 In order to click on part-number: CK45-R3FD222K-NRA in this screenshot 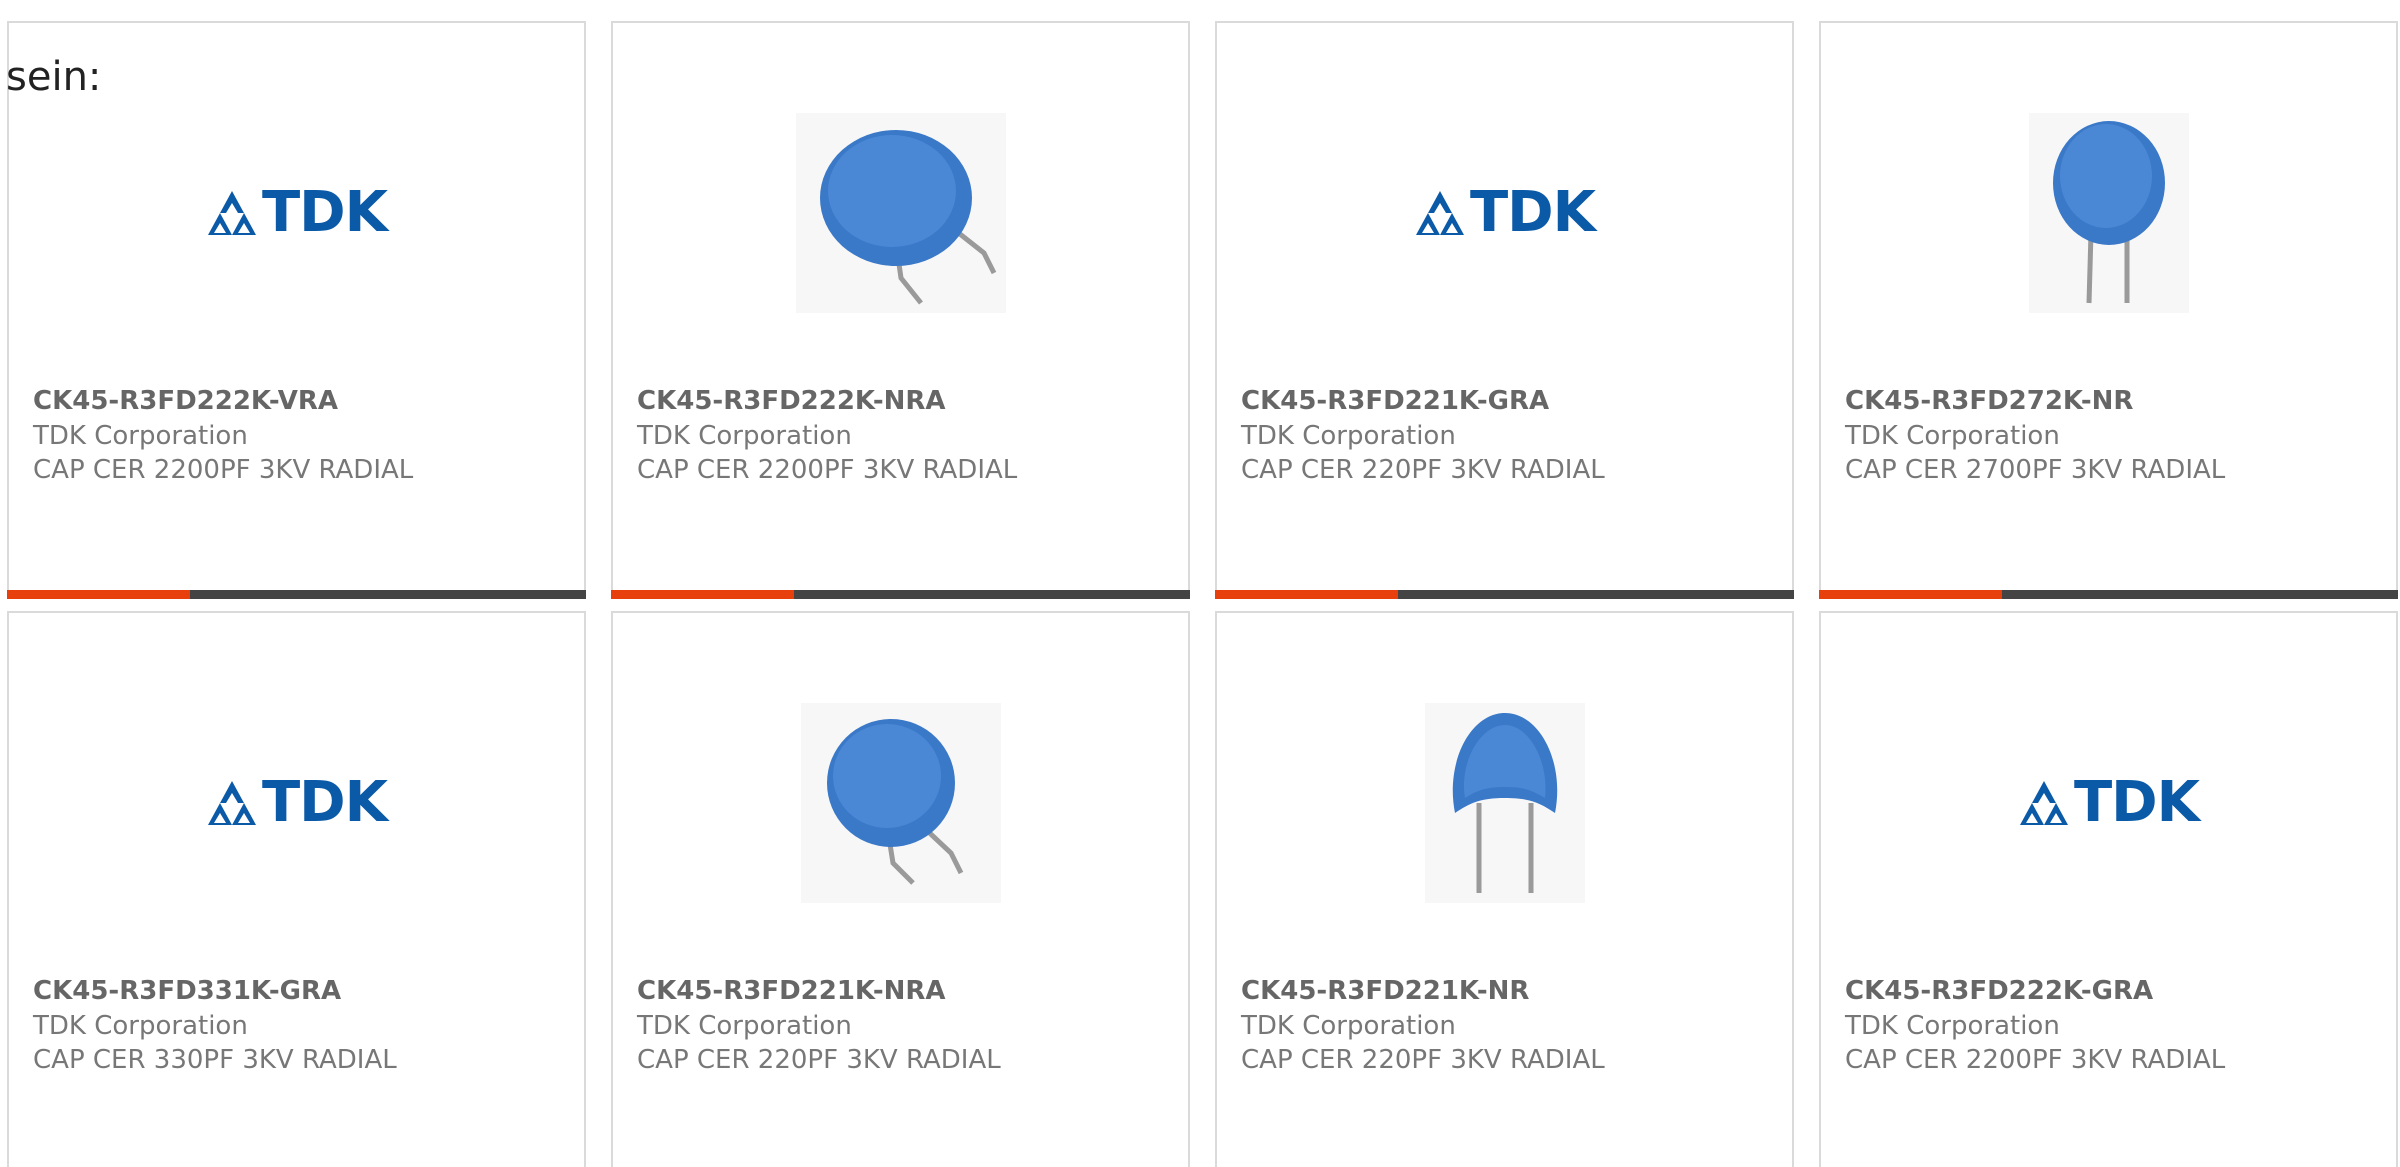, I will do `click(791, 401)`.